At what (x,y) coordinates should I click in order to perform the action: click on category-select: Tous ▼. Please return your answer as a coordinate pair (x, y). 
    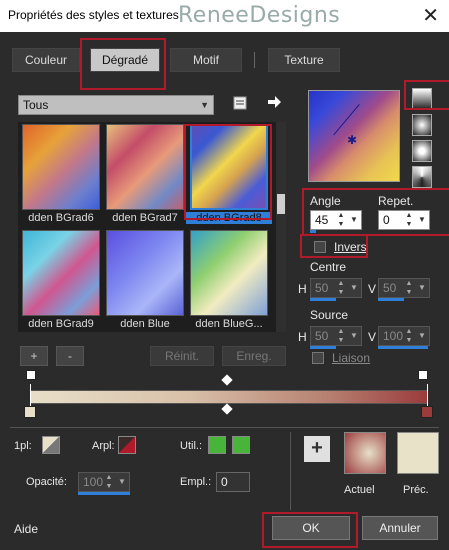
    Looking at the image, I should click on (116, 105).